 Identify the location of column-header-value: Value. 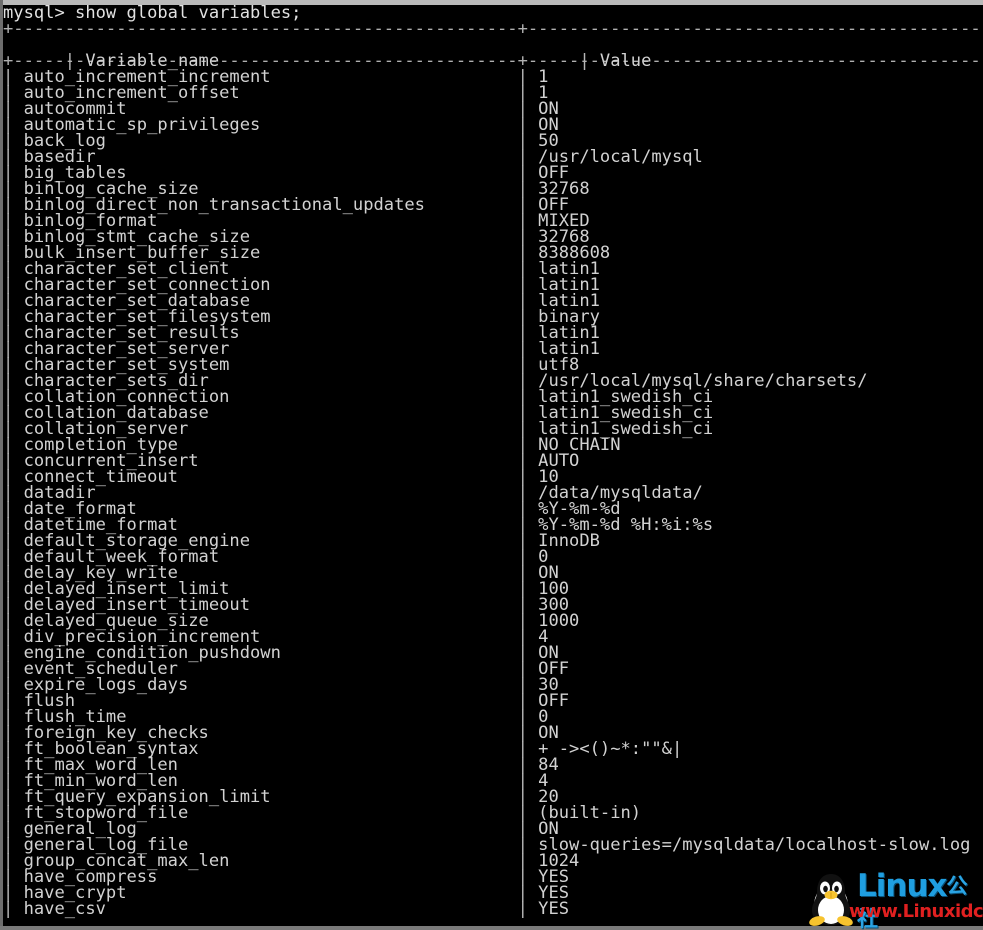
(625, 61).